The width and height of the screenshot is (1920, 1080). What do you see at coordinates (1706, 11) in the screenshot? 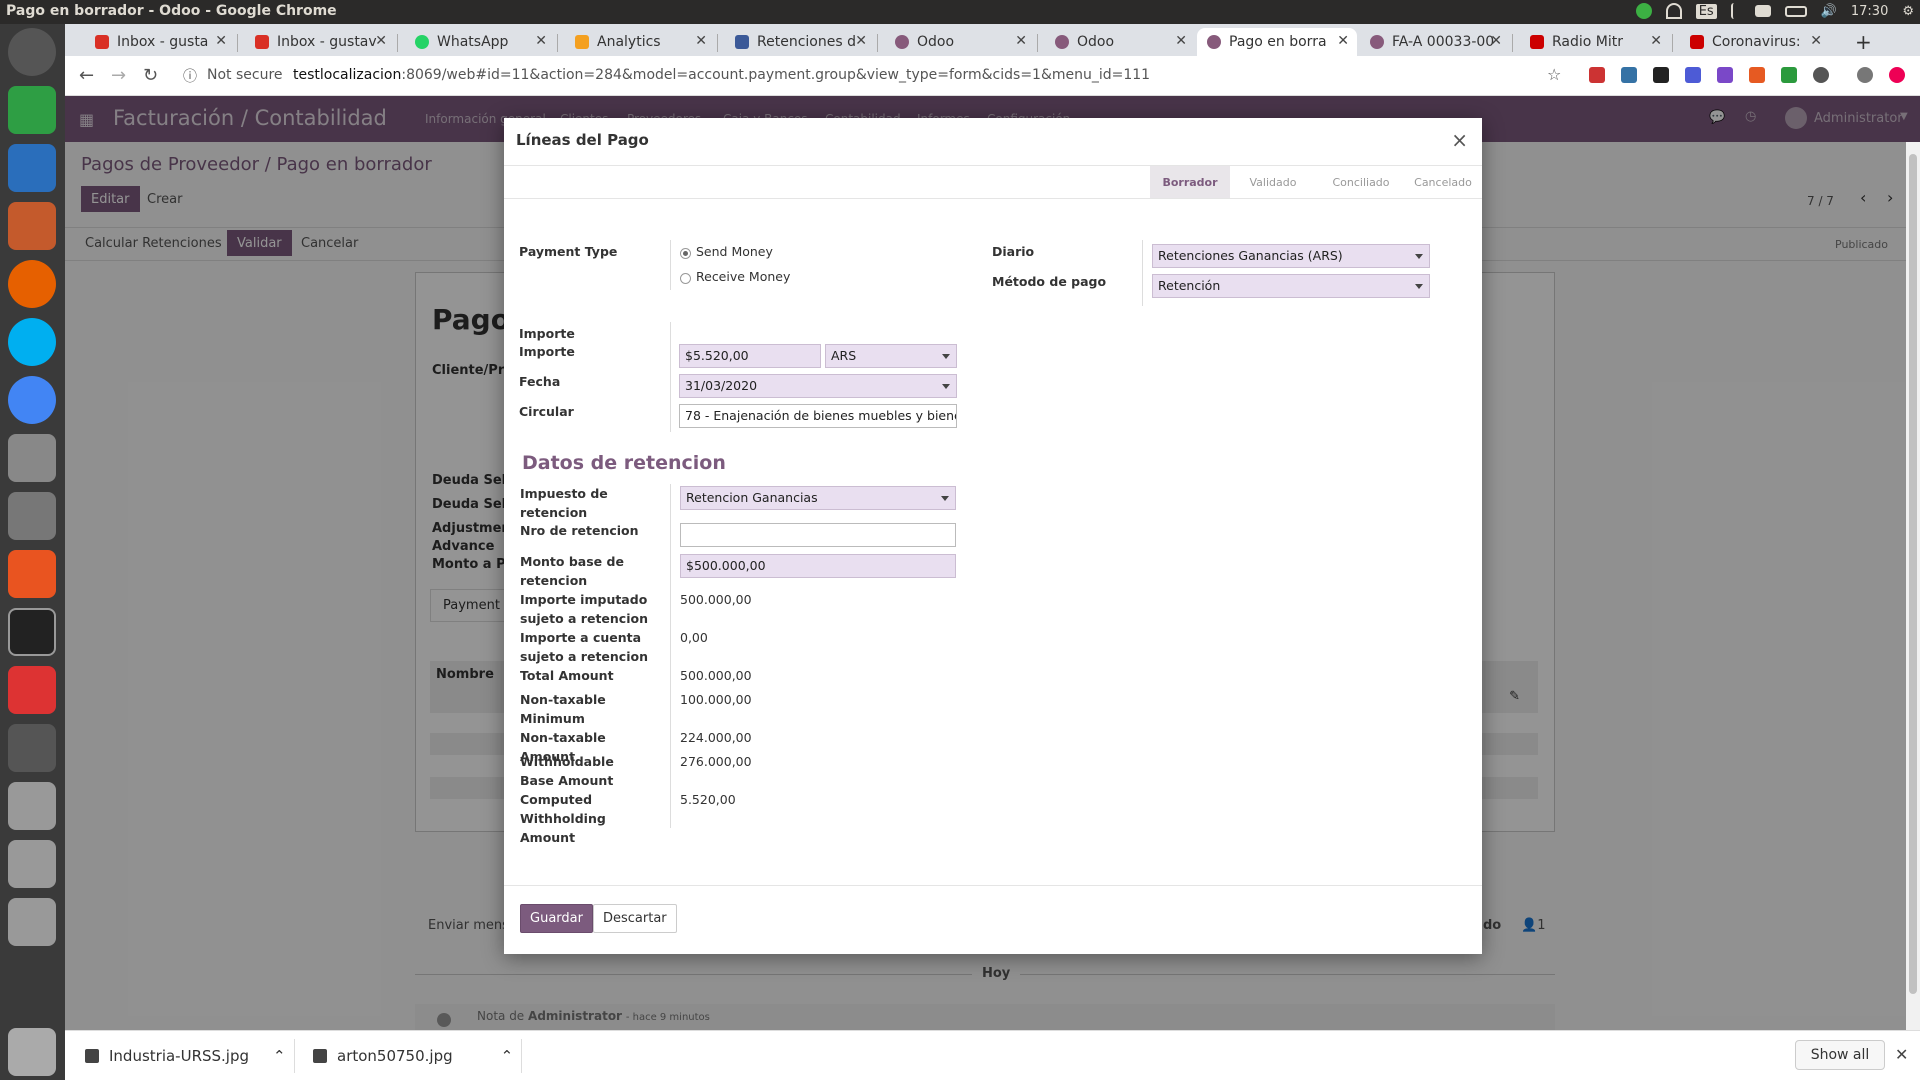
I see `keyboard-layout-indicator: Es` at bounding box center [1706, 11].